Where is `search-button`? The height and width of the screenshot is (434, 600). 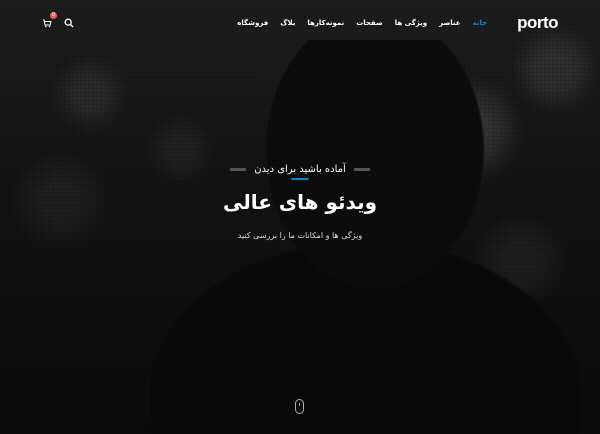 search-button is located at coordinates (69, 23).